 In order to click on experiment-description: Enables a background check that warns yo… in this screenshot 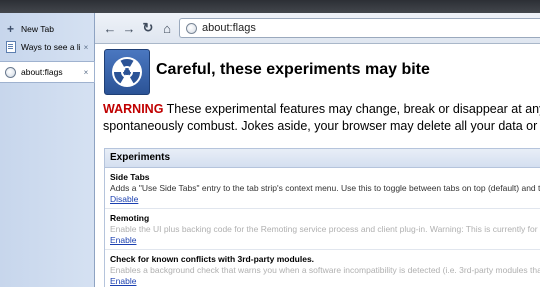, I will do `click(325, 270)`.